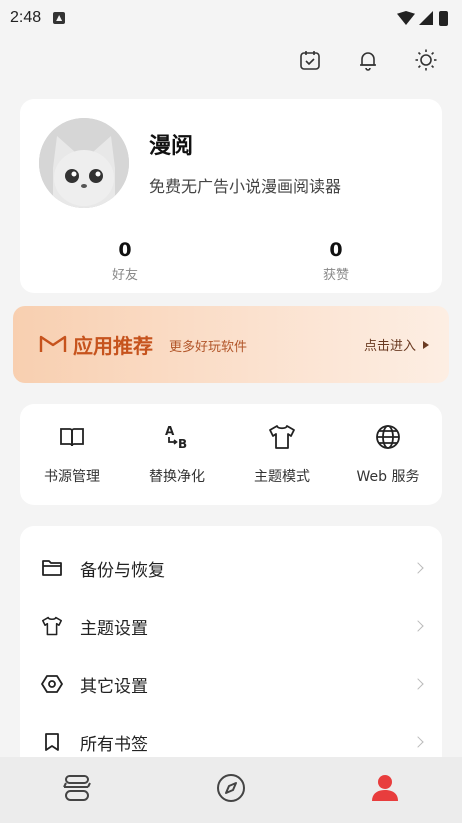  Describe the element at coordinates (388, 477) in the screenshot. I see `tool-label: Web 服务` at that location.